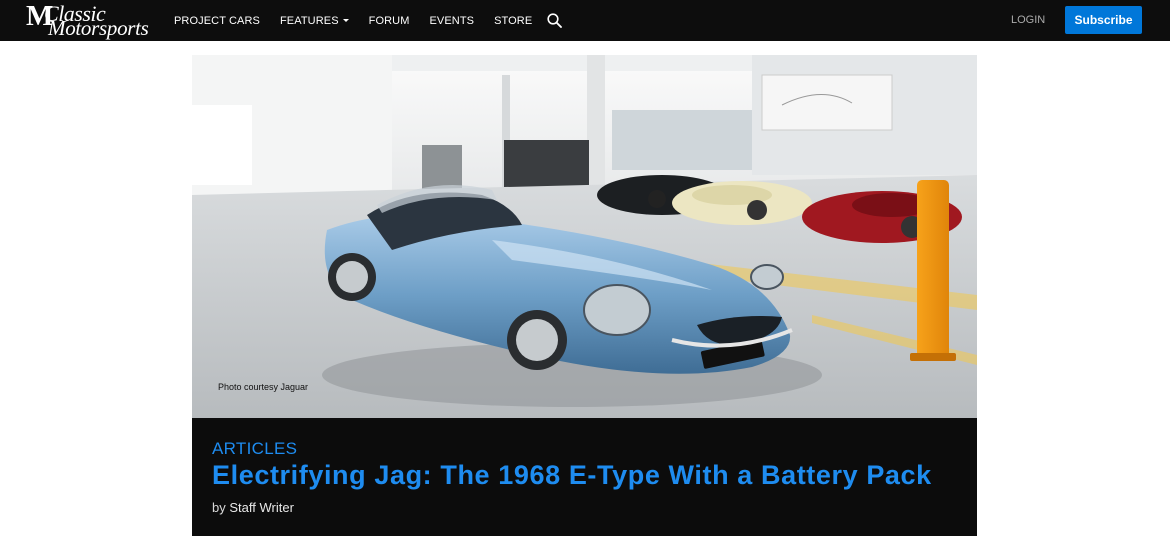  I want to click on logo-motorsports: Motorsports, so click(98, 28).